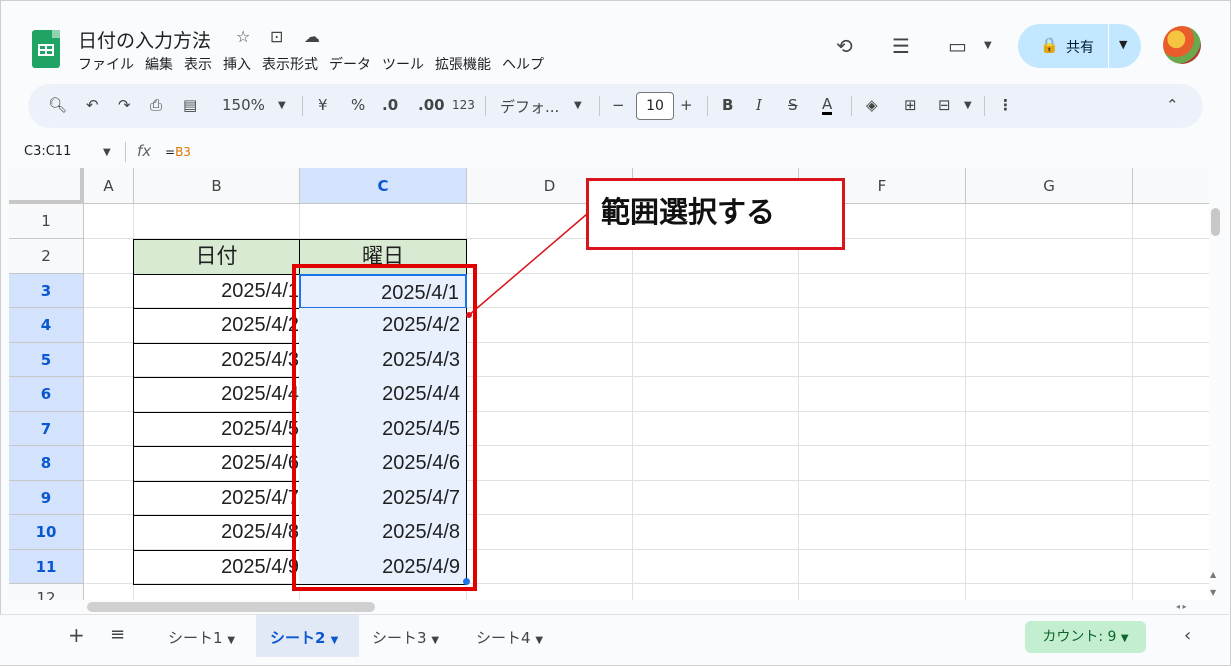 The image size is (1231, 666). Describe the element at coordinates (715, 214) in the screenshot. I see `callout-label: 範囲選択する` at that location.